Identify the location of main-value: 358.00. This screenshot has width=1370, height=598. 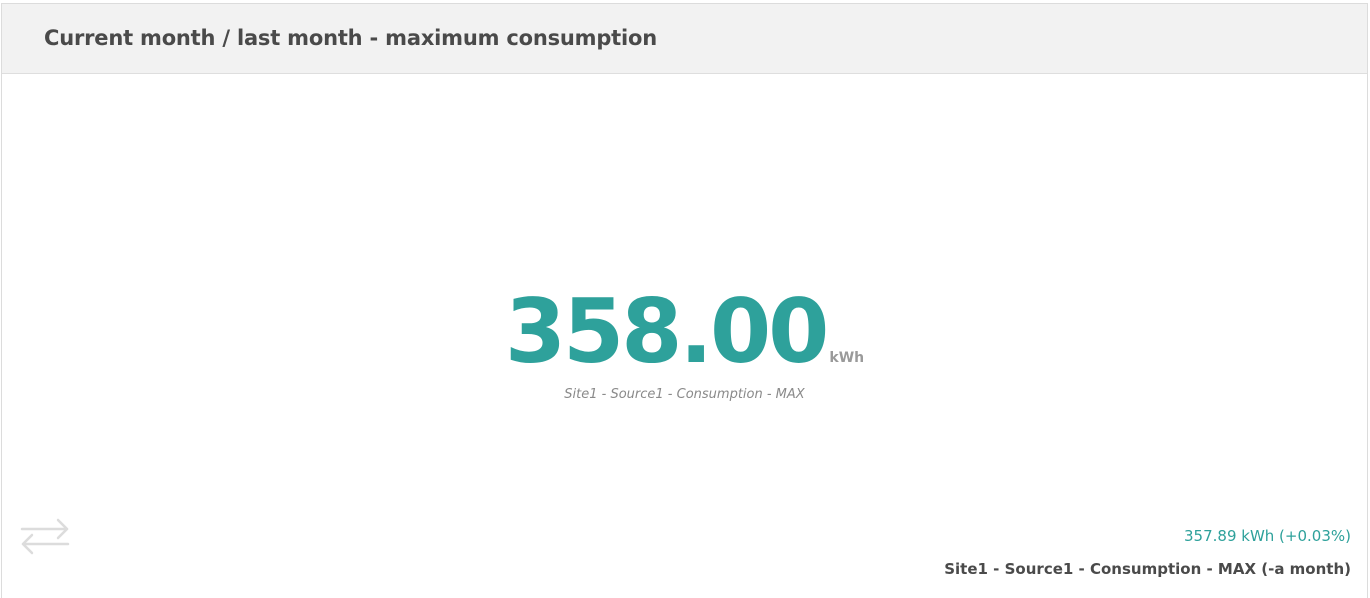
(667, 331).